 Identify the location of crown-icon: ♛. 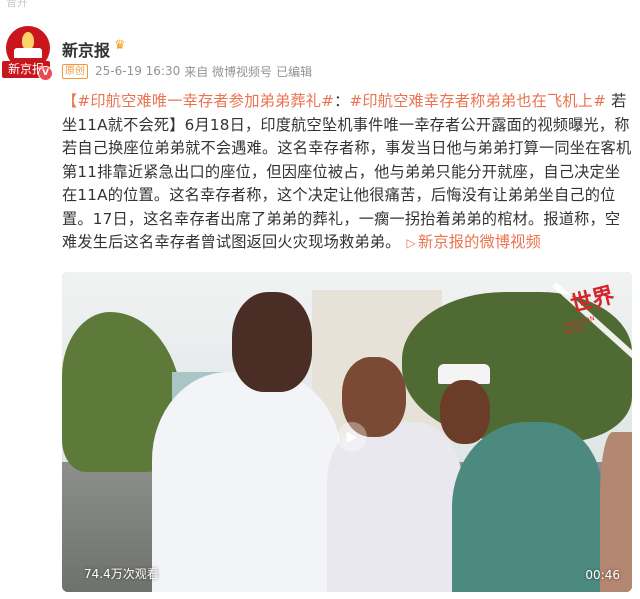
(120, 45).